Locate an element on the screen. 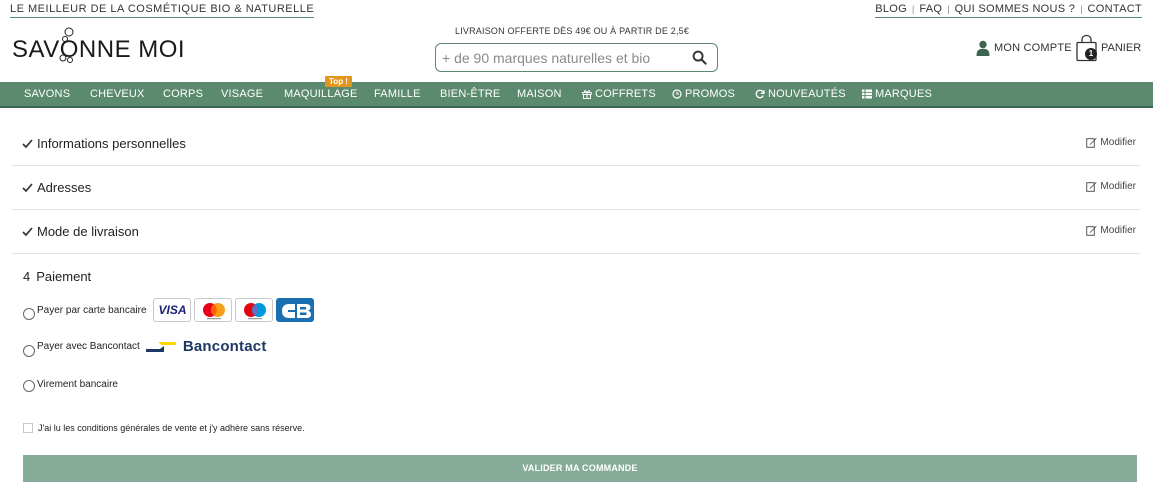 The image size is (1153, 498). top-links: BLOG | FAQ | QUI SOMMES NOUS ? | CONTACT is located at coordinates (1008, 10).